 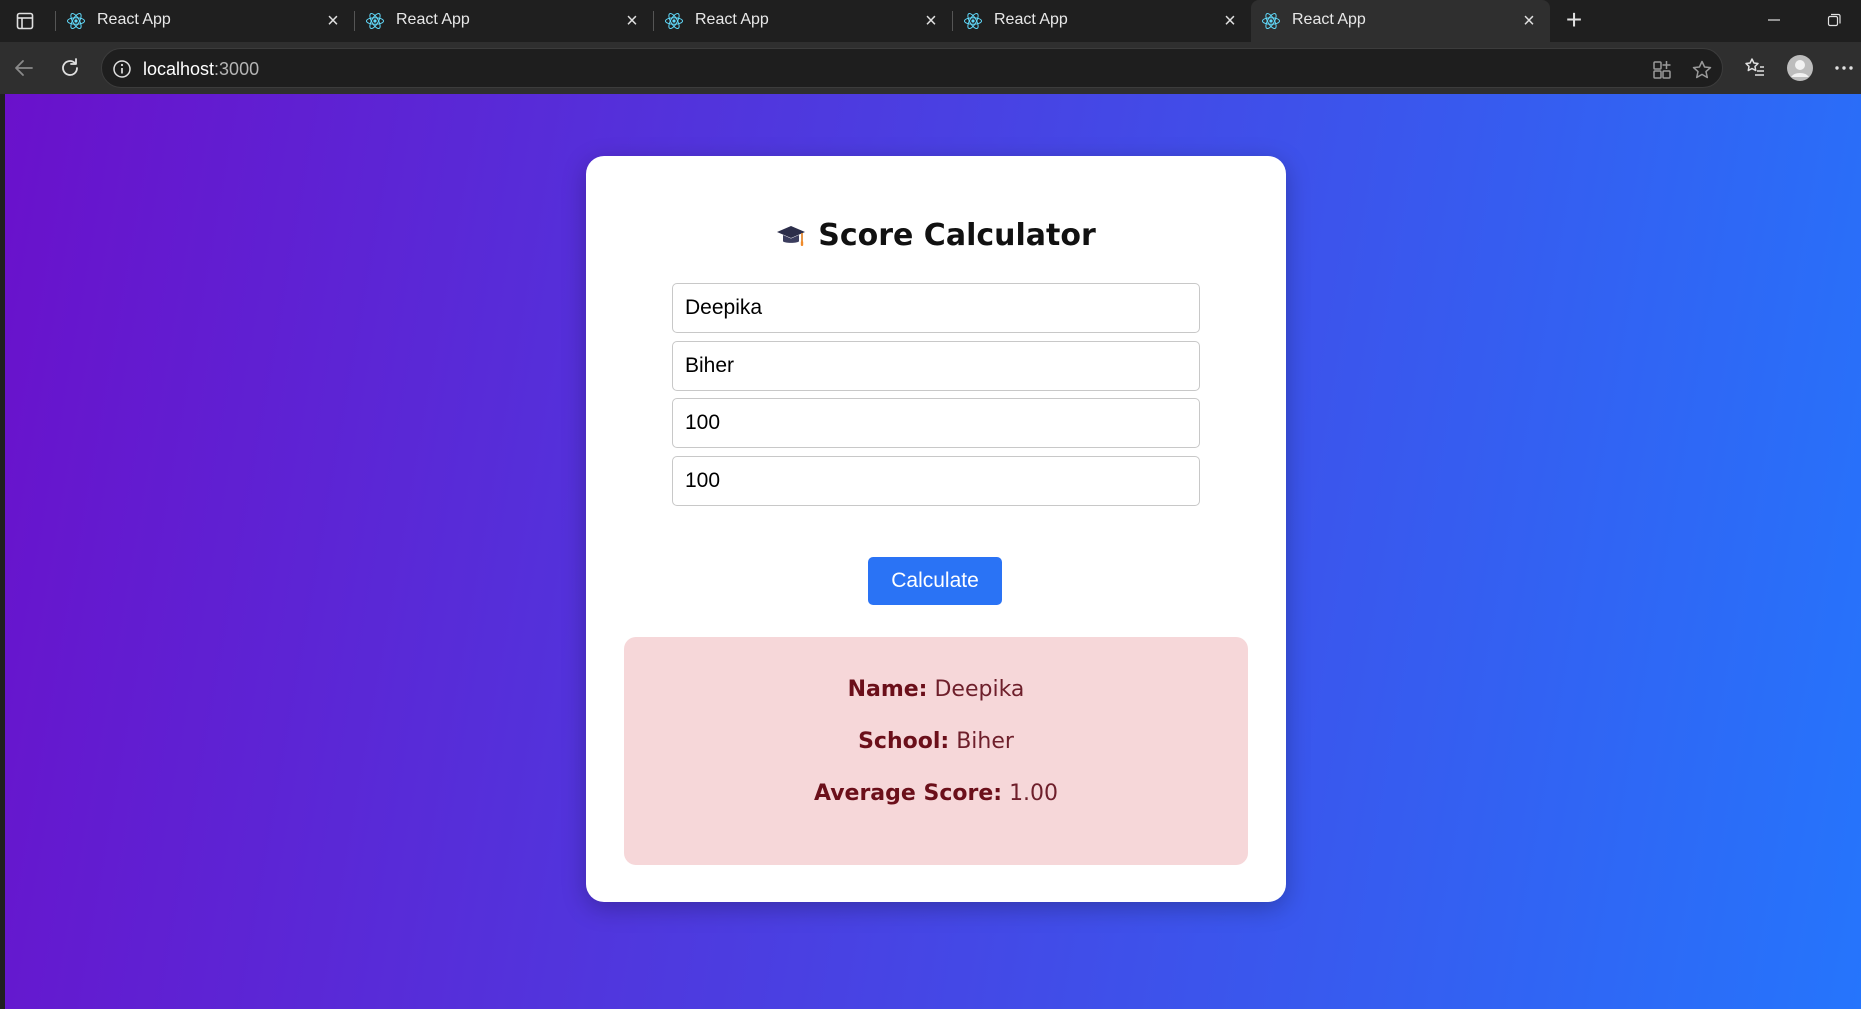 What do you see at coordinates (70, 68) in the screenshot?
I see `reload-icon` at bounding box center [70, 68].